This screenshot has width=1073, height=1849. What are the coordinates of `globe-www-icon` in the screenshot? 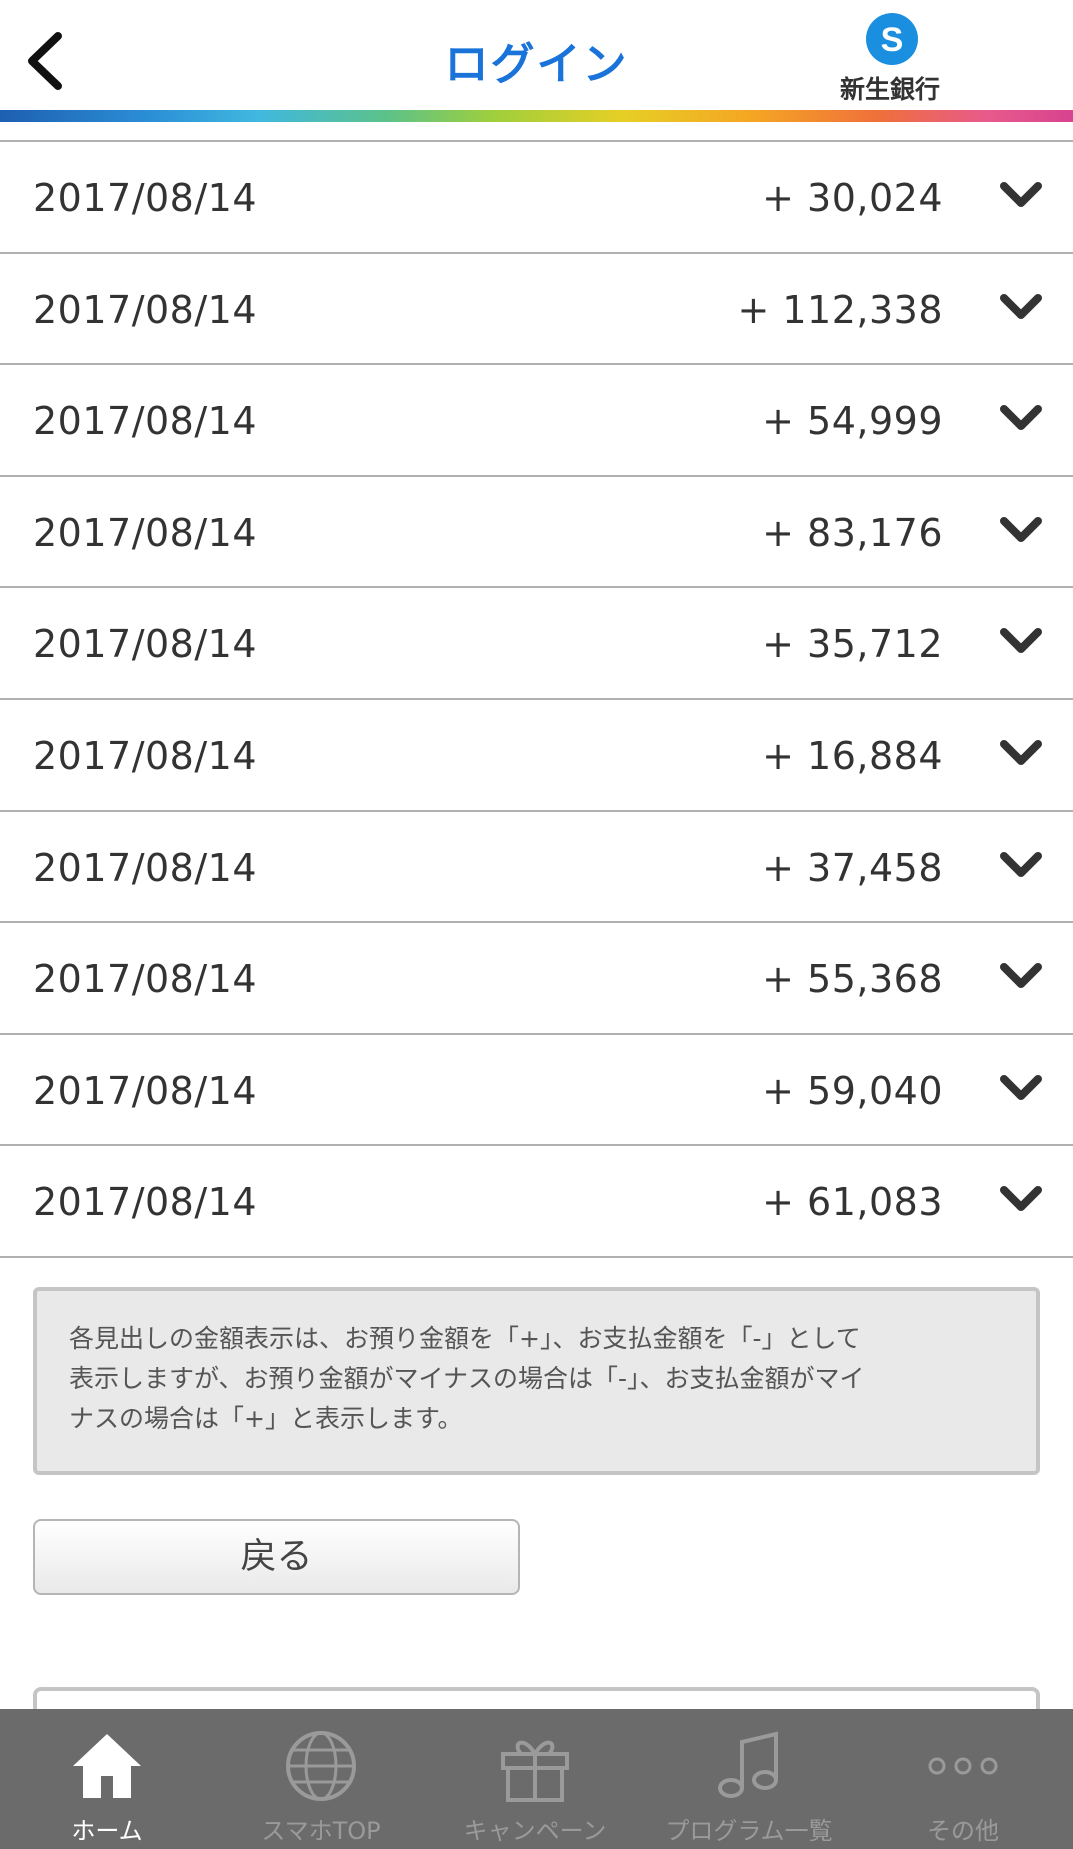 It's located at (321, 1766).